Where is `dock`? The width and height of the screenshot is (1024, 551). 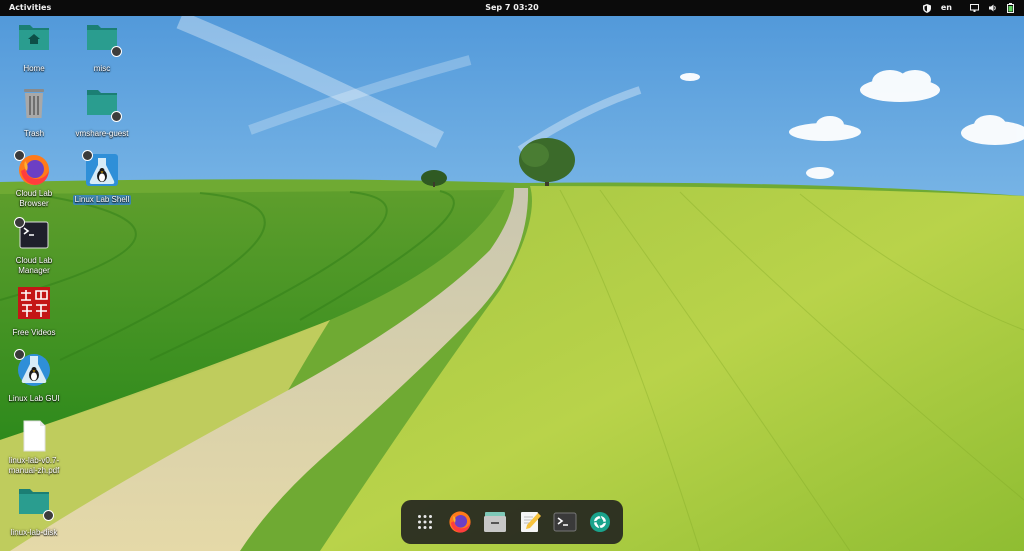
dock is located at coordinates (512, 522).